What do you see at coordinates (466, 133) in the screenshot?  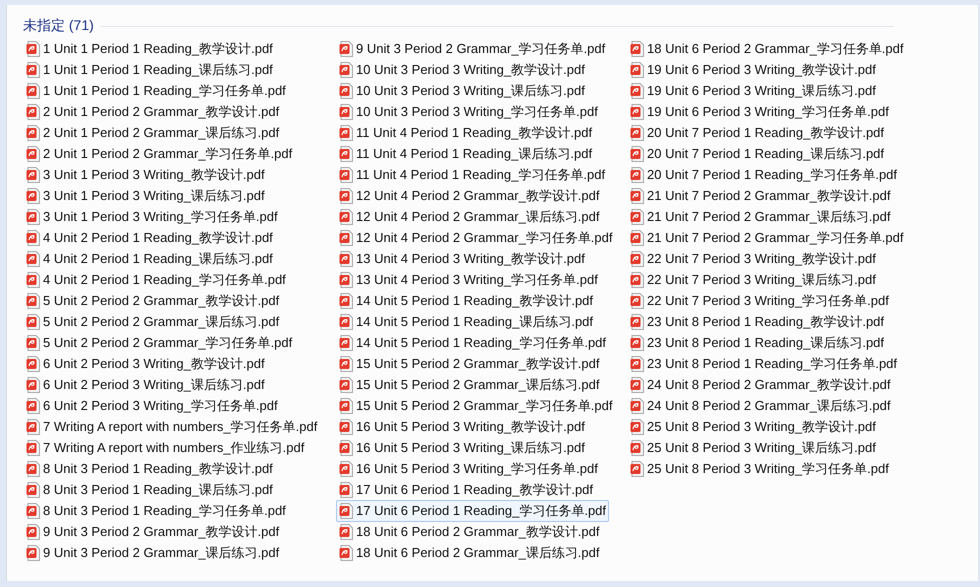 I see `file-item: 11 Unit 4 Period 1 Reading_教学设计.pdf` at bounding box center [466, 133].